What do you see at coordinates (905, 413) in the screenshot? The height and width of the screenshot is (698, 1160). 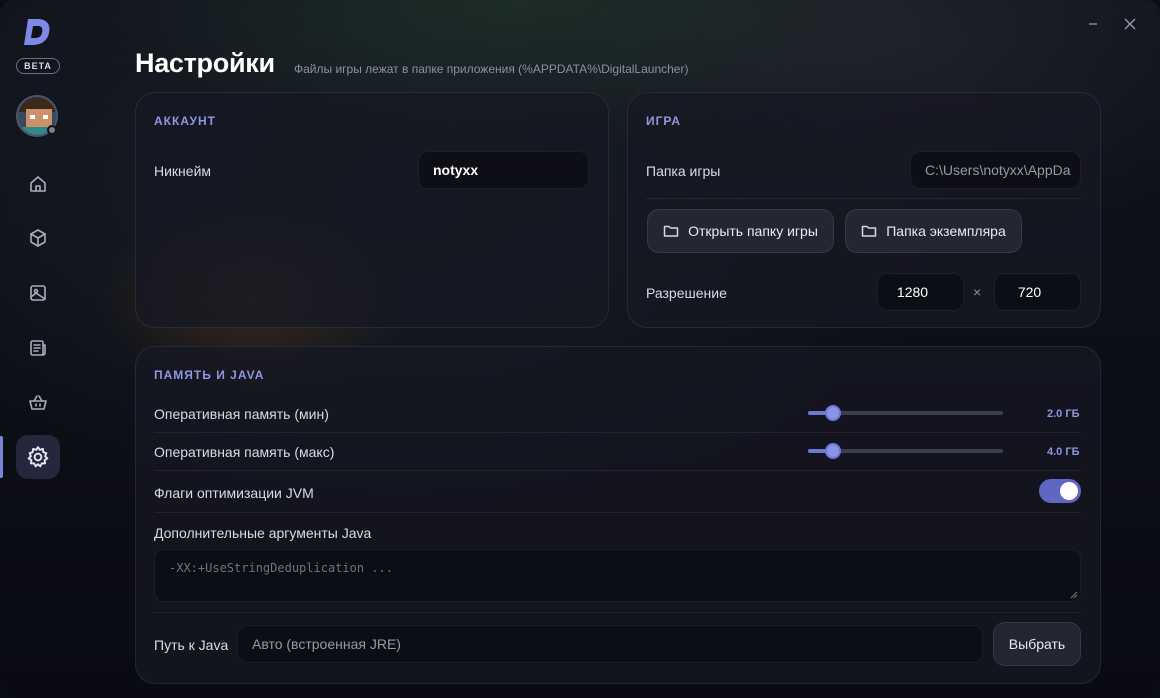 I see `ram-min-slider` at bounding box center [905, 413].